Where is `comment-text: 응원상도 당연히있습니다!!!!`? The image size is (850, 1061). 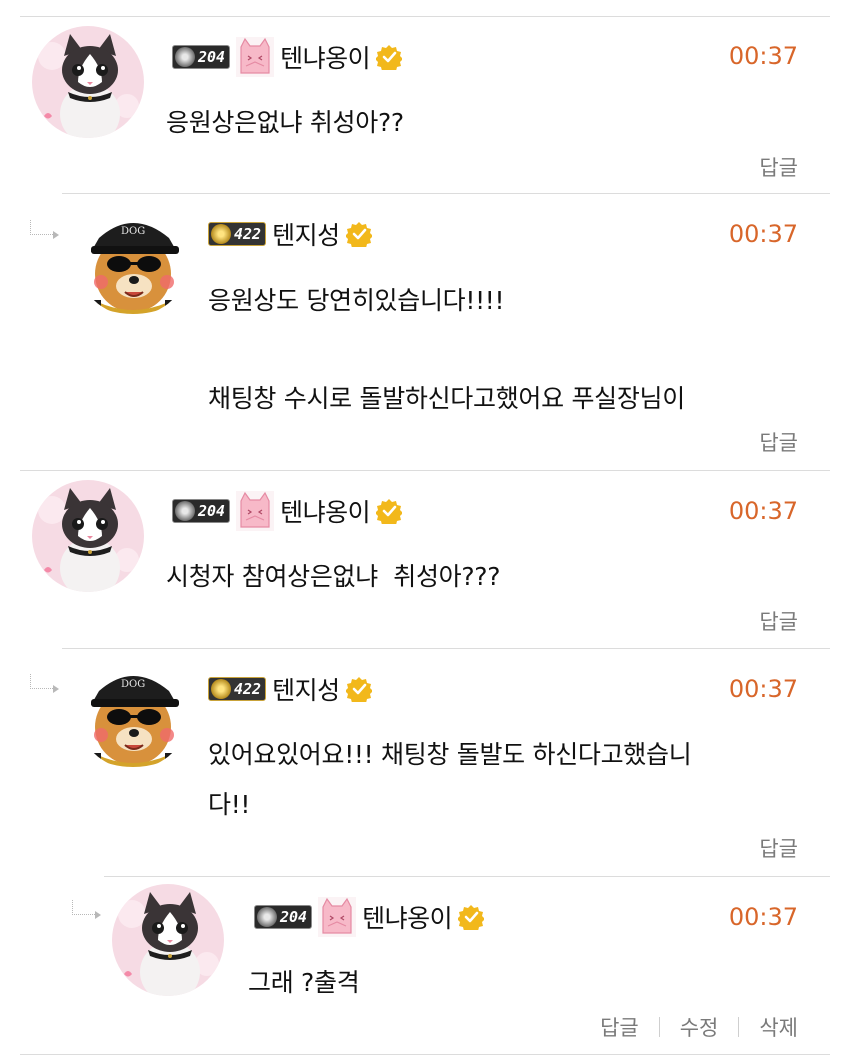 comment-text: 응원상도 당연히있습니다!!!! is located at coordinates (356, 300).